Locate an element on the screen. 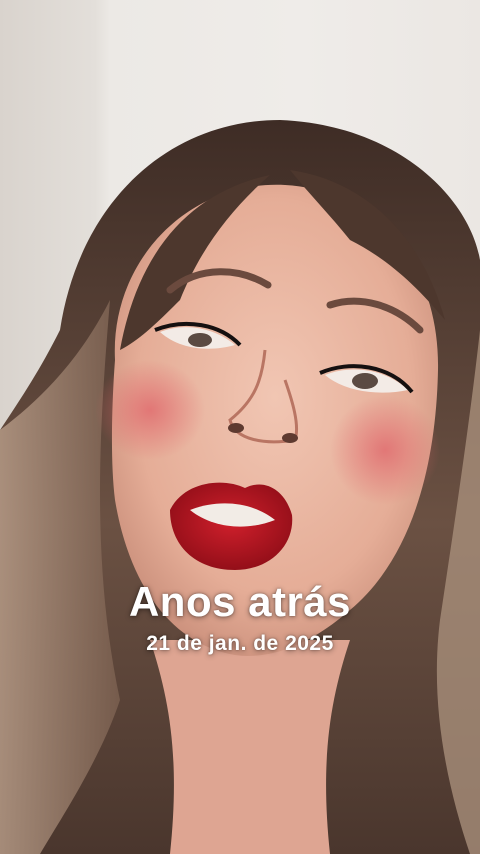 This screenshot has width=480, height=854. memory-caption: Anos atrás 21 de jan. de 2025 is located at coordinates (240, 617).